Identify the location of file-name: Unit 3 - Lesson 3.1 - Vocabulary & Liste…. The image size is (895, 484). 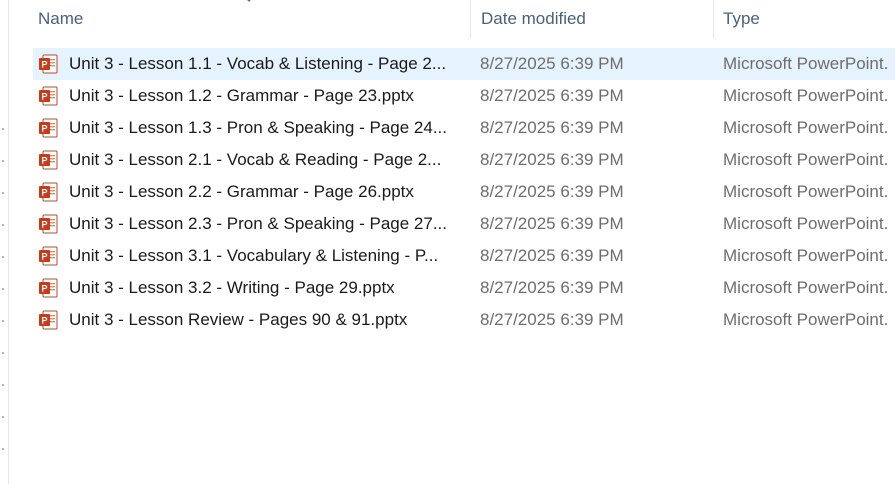
(254, 255).